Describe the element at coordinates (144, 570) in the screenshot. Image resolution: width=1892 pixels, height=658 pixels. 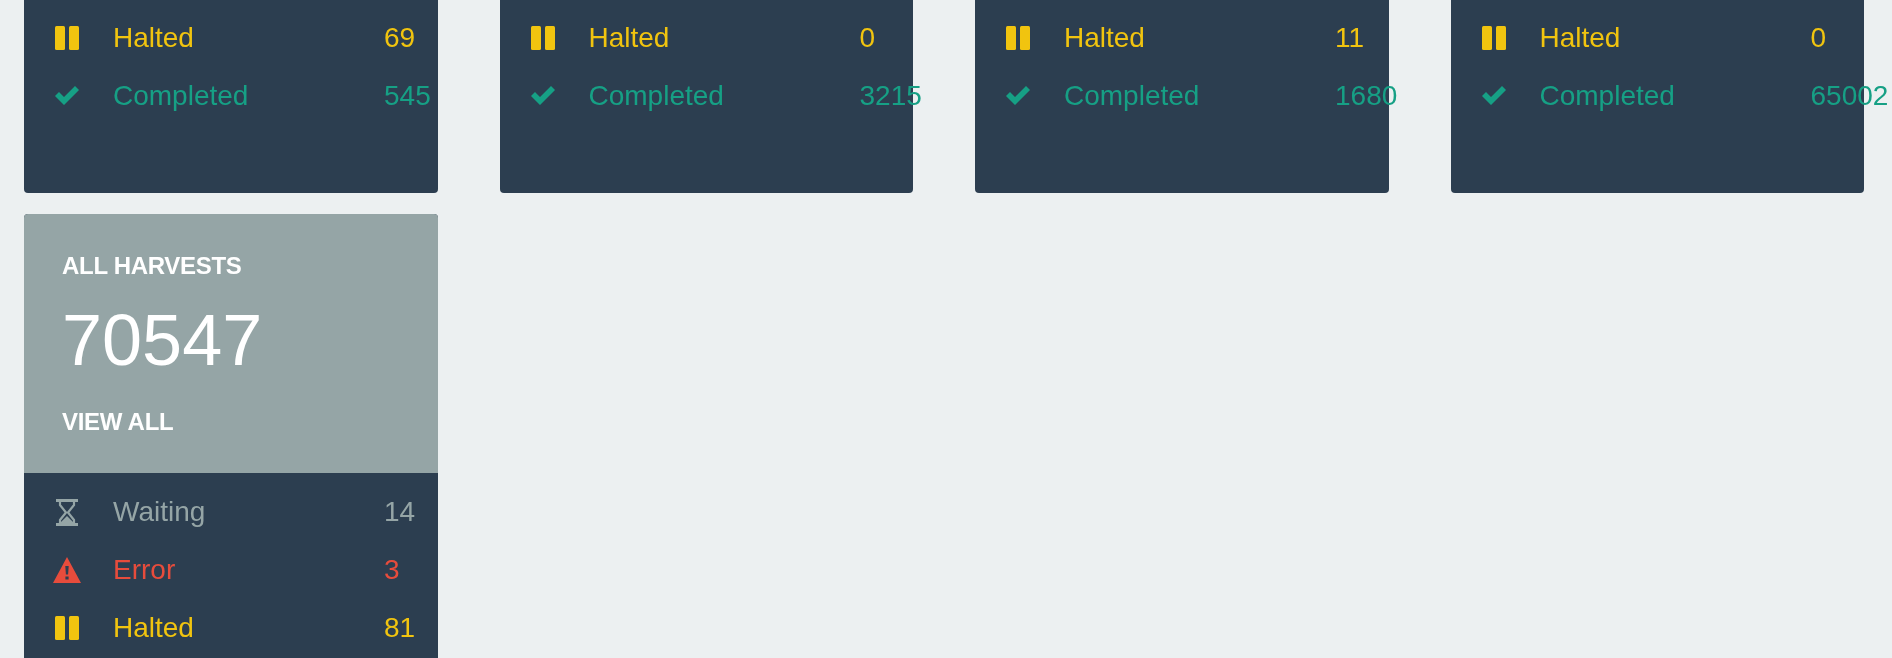
I see `status-label: Error` at that location.